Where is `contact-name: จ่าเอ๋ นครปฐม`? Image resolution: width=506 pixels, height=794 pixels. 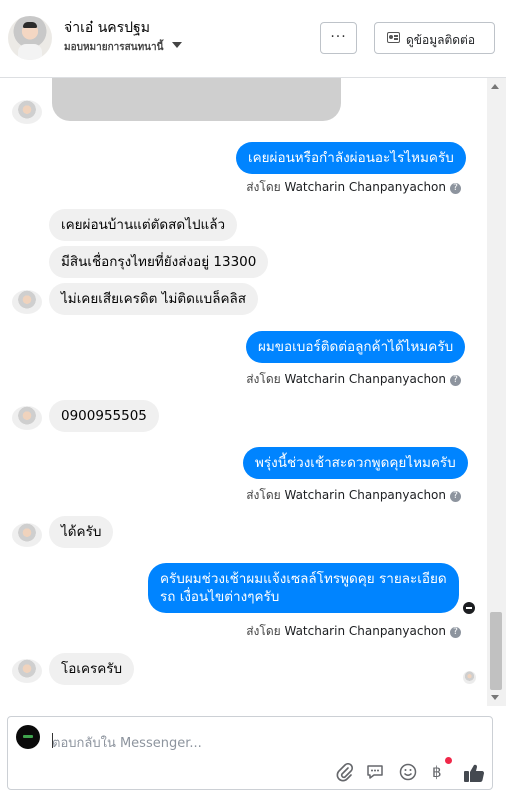
contact-name: จ่าเอ๋ นครปฐม is located at coordinates (107, 28).